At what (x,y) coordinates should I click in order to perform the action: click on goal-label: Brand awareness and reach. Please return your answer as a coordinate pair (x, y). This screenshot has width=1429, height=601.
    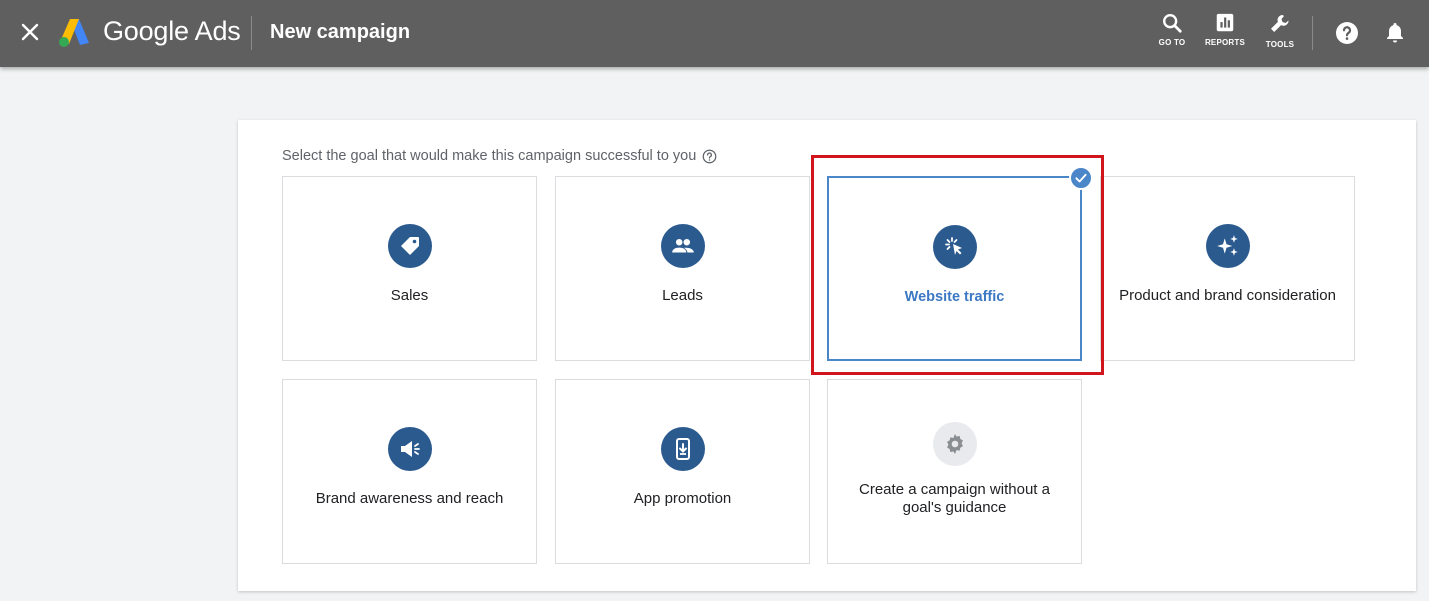
    Looking at the image, I should click on (409, 498).